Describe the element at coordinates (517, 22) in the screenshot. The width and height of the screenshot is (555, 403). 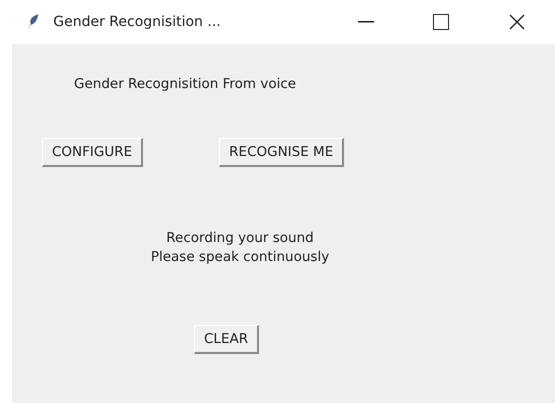
I see `close-icon` at that location.